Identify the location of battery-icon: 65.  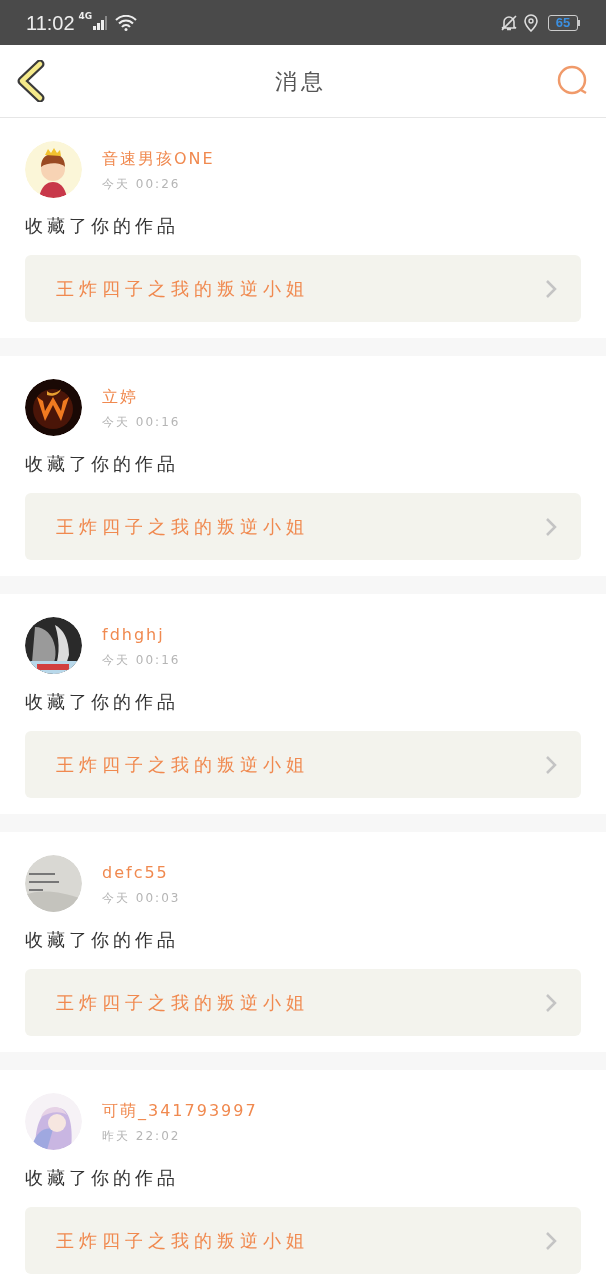
(564, 22).